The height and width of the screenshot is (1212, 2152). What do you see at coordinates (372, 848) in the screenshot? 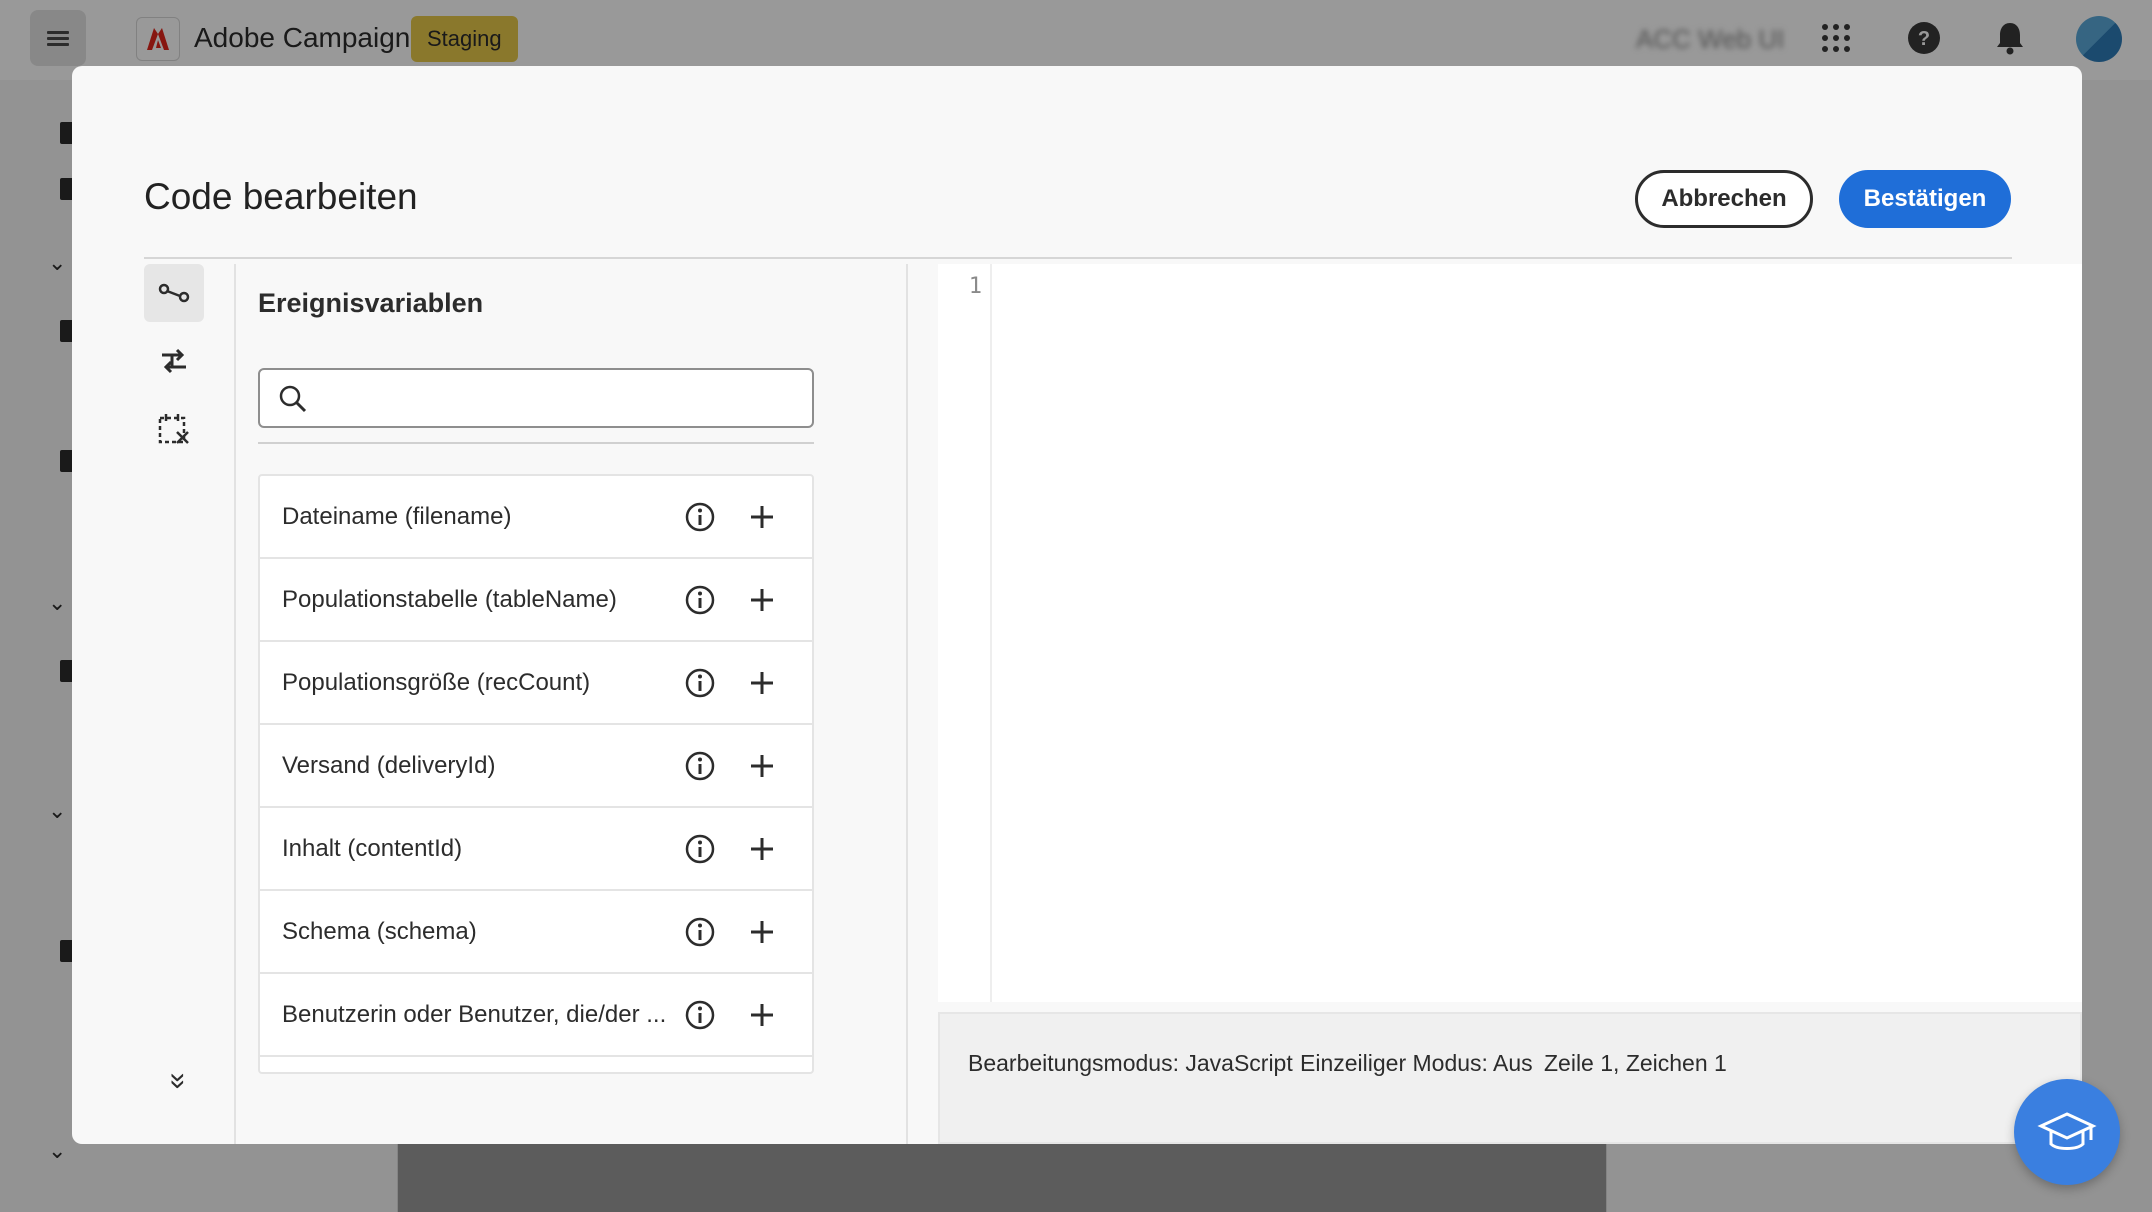
I see `variable-label: Inhalt (contentId)` at bounding box center [372, 848].